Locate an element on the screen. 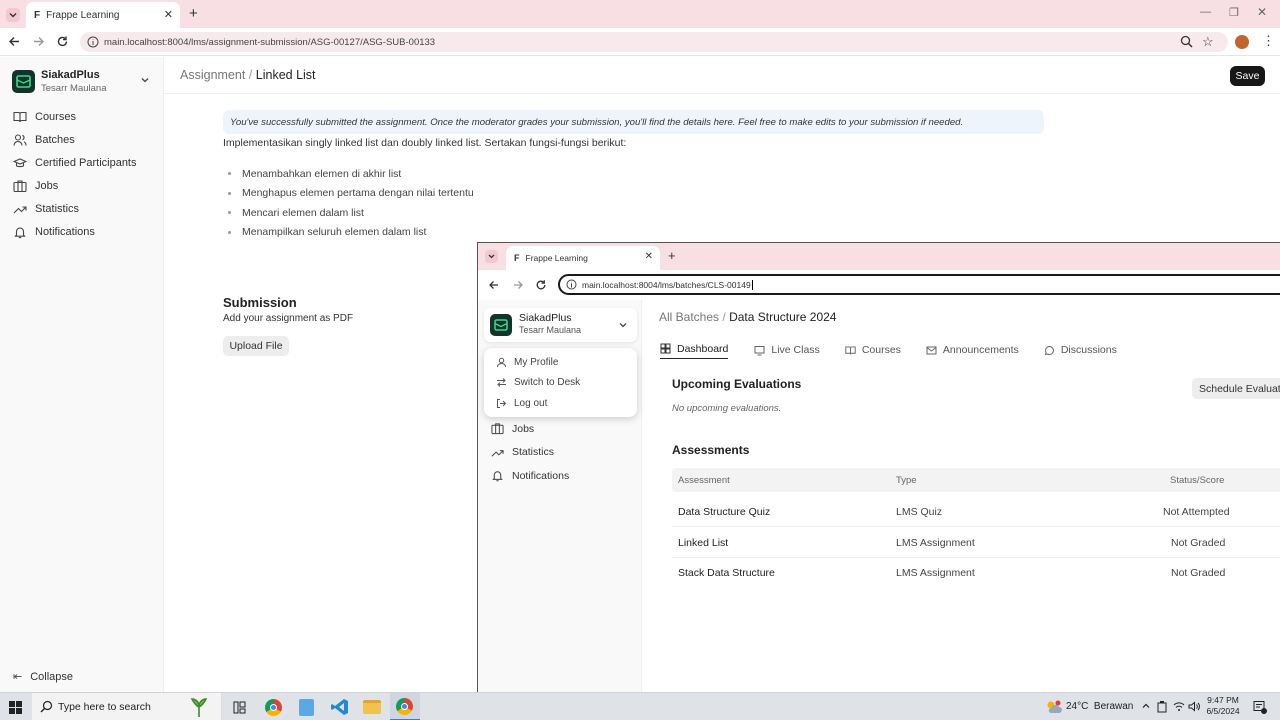 This screenshot has width=1280, height=720. bookmark-star-icon: ☆ is located at coordinates (1208, 42).